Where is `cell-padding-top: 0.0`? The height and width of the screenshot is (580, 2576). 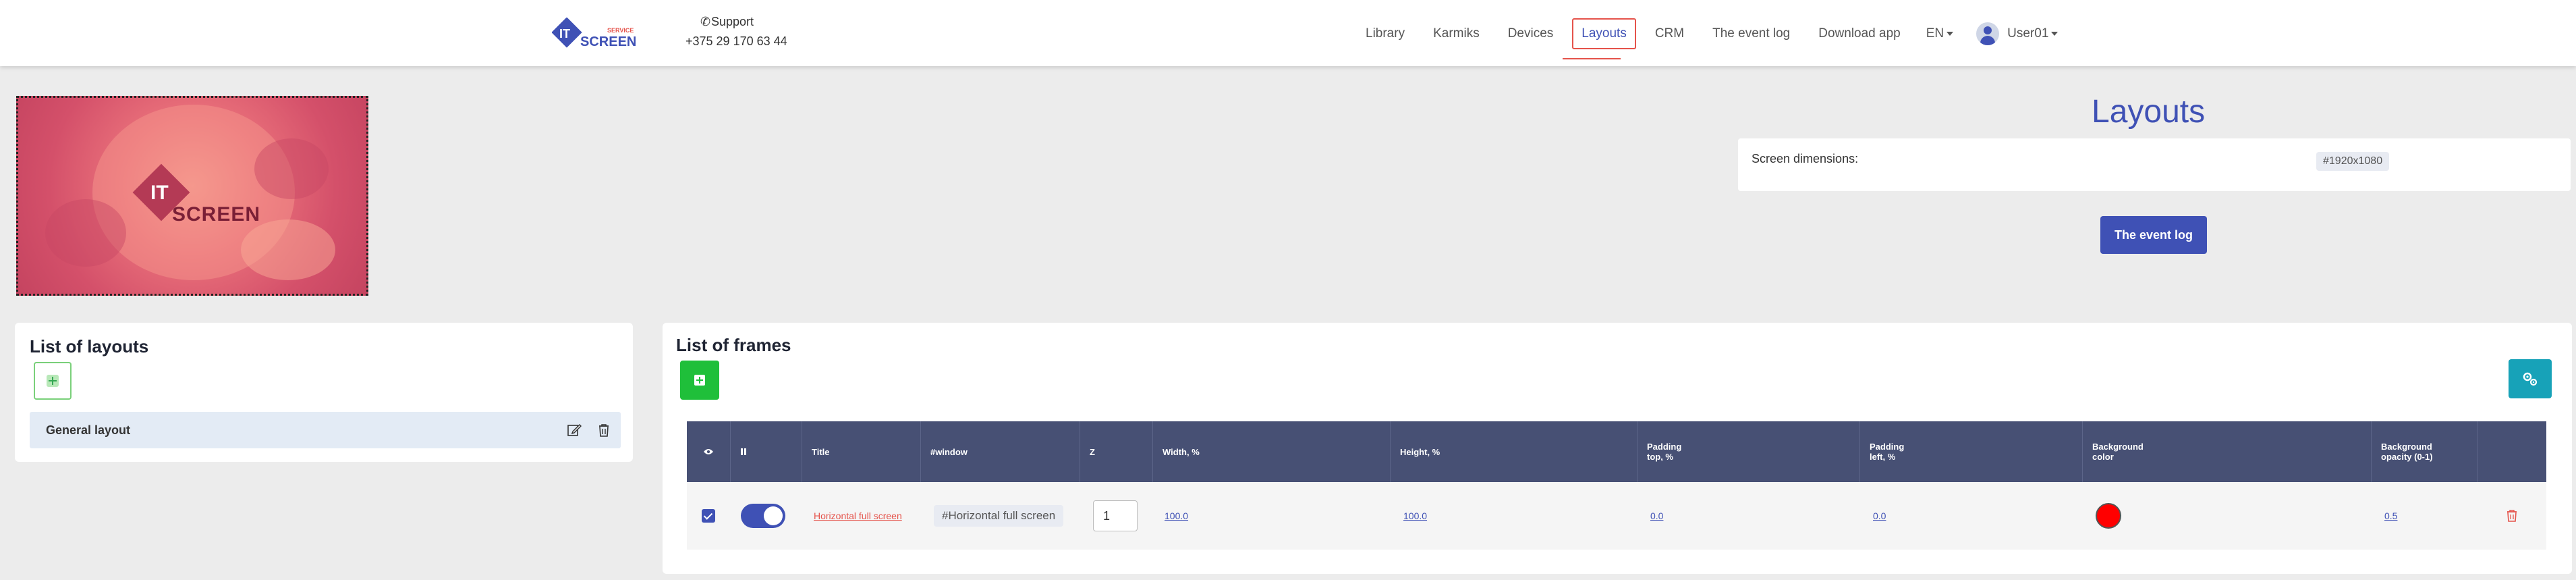
cell-padding-top: 0.0 is located at coordinates (1748, 516).